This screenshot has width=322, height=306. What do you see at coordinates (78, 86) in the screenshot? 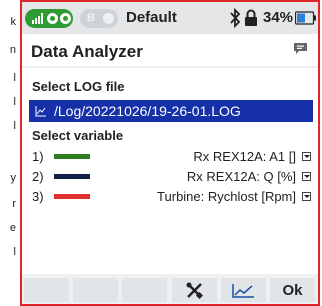
I see `log-section-label: Select LOG file` at bounding box center [78, 86].